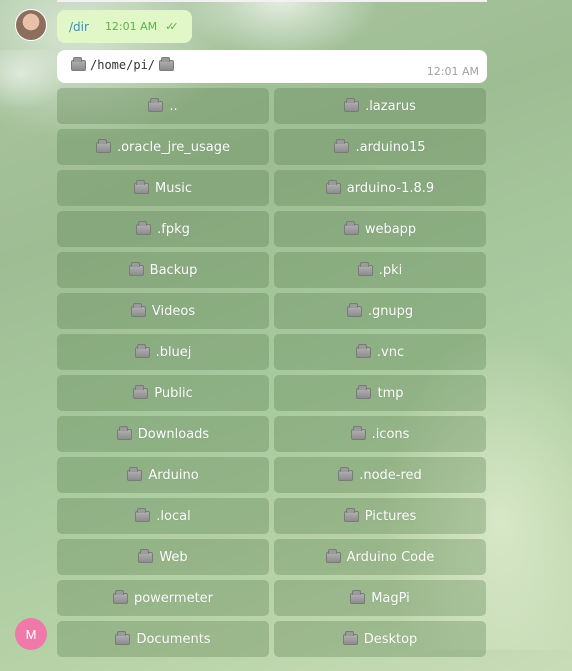 Image resolution: width=572 pixels, height=671 pixels. I want to click on keyboard-button-label: Music, so click(173, 188).